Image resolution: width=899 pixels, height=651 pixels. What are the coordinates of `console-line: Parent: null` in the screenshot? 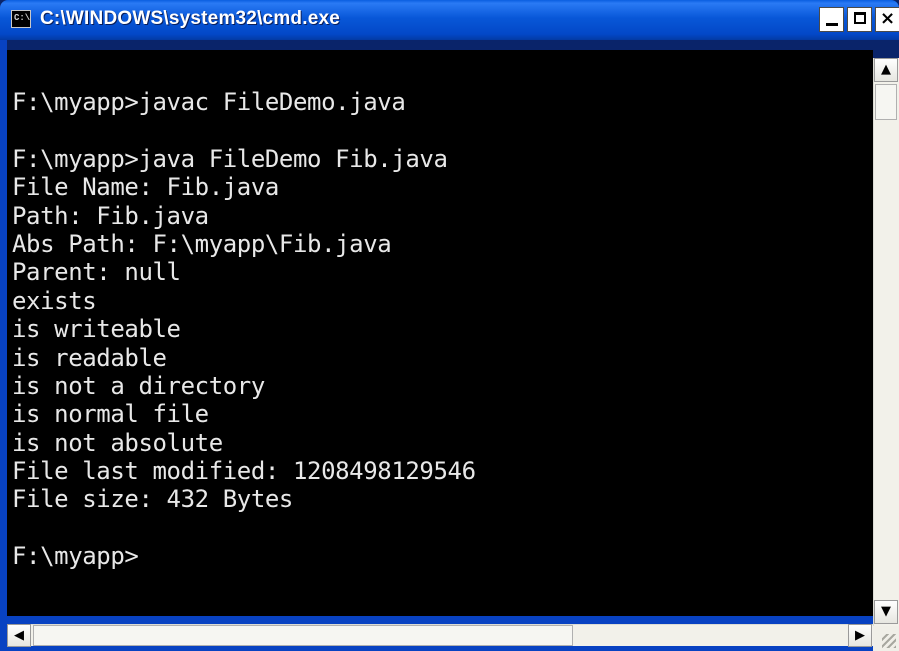 It's located at (96, 272).